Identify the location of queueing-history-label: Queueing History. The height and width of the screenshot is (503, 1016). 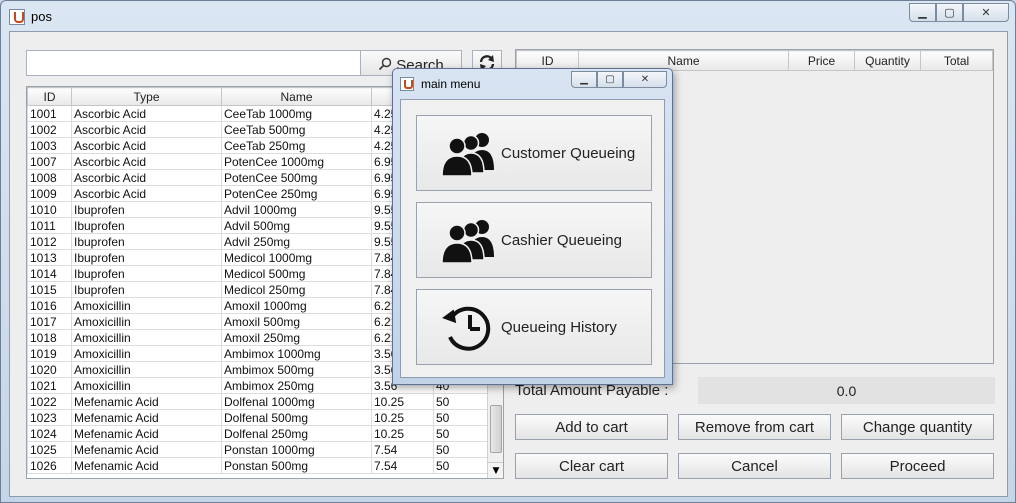
(559, 327).